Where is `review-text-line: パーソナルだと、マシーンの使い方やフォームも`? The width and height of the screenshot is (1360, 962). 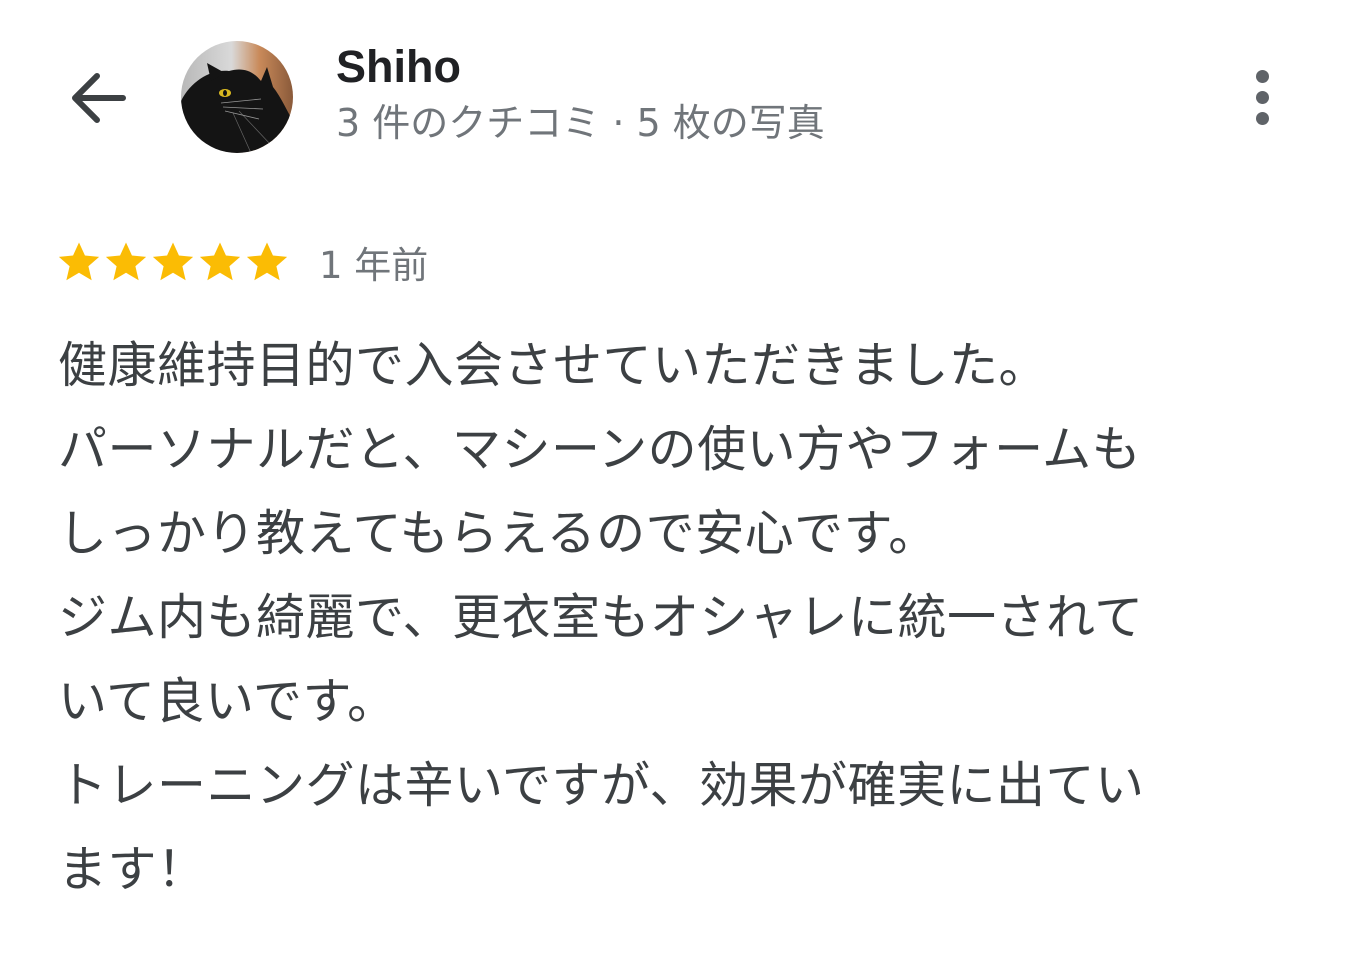
review-text-line: パーソナルだと、マシーンの使い方やフォームも is located at coordinates (600, 449).